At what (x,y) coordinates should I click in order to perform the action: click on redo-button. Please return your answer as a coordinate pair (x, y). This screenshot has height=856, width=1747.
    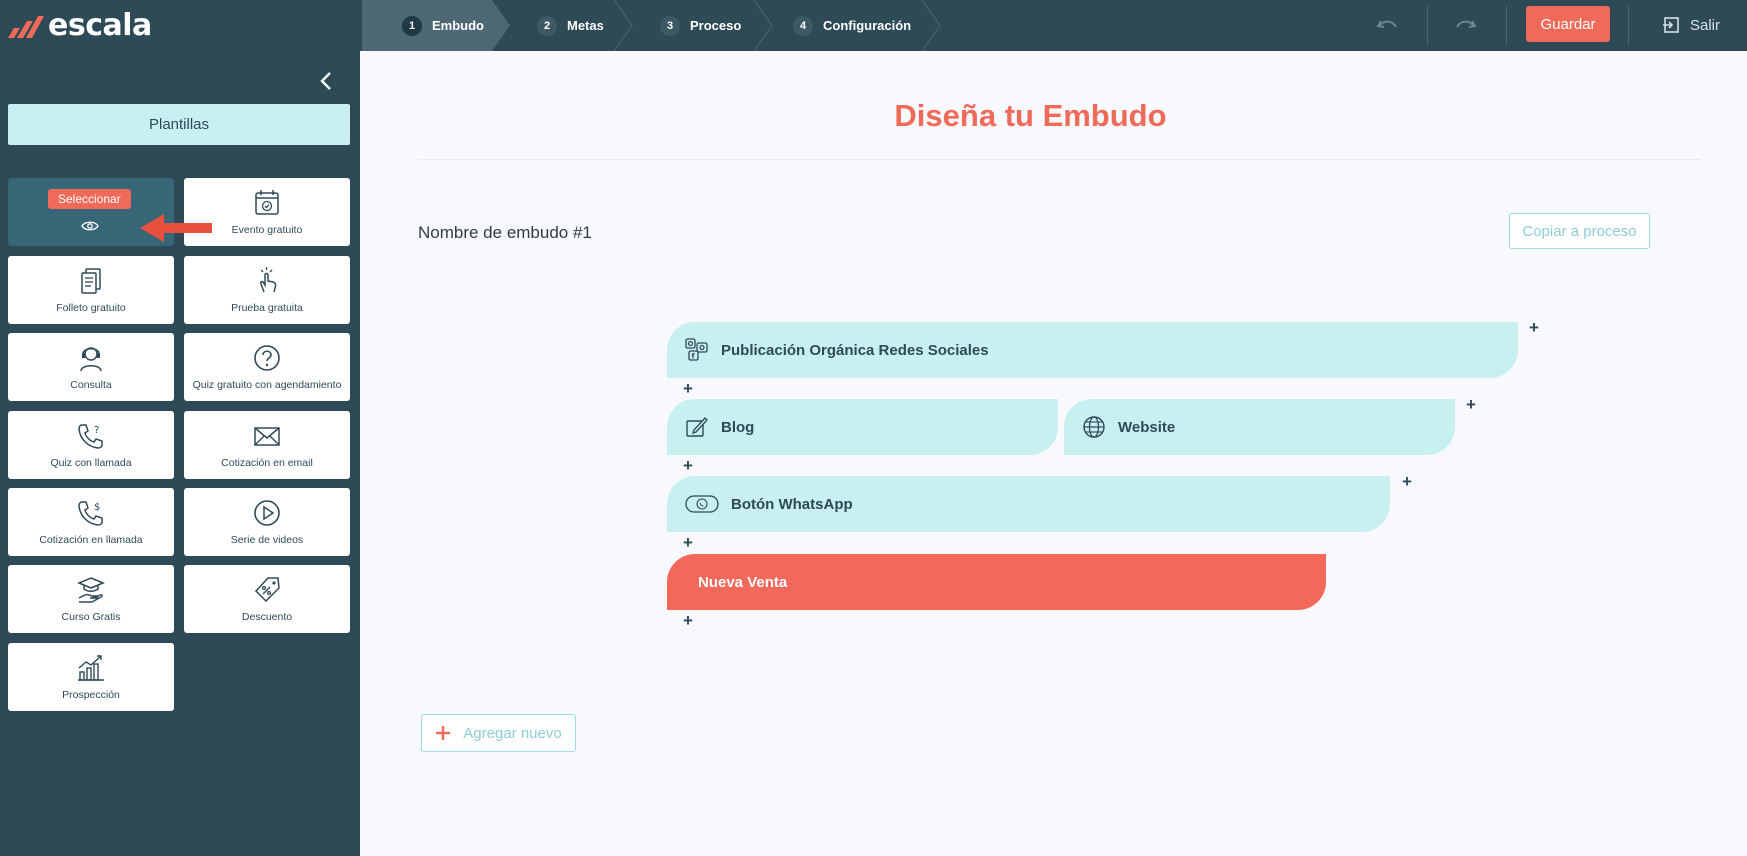
    Looking at the image, I should click on (1466, 26).